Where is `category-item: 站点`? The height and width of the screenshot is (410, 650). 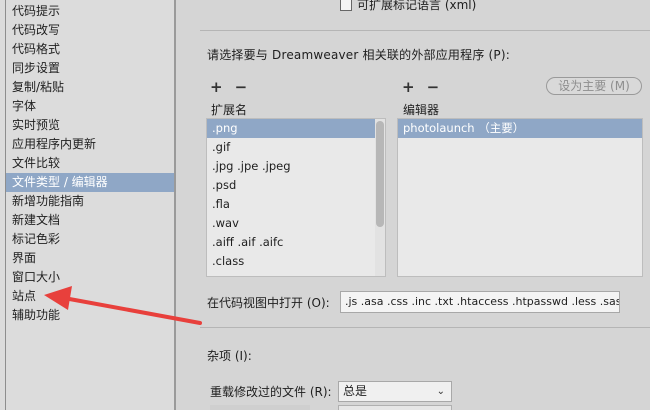
category-item: 站点 is located at coordinates (90, 296).